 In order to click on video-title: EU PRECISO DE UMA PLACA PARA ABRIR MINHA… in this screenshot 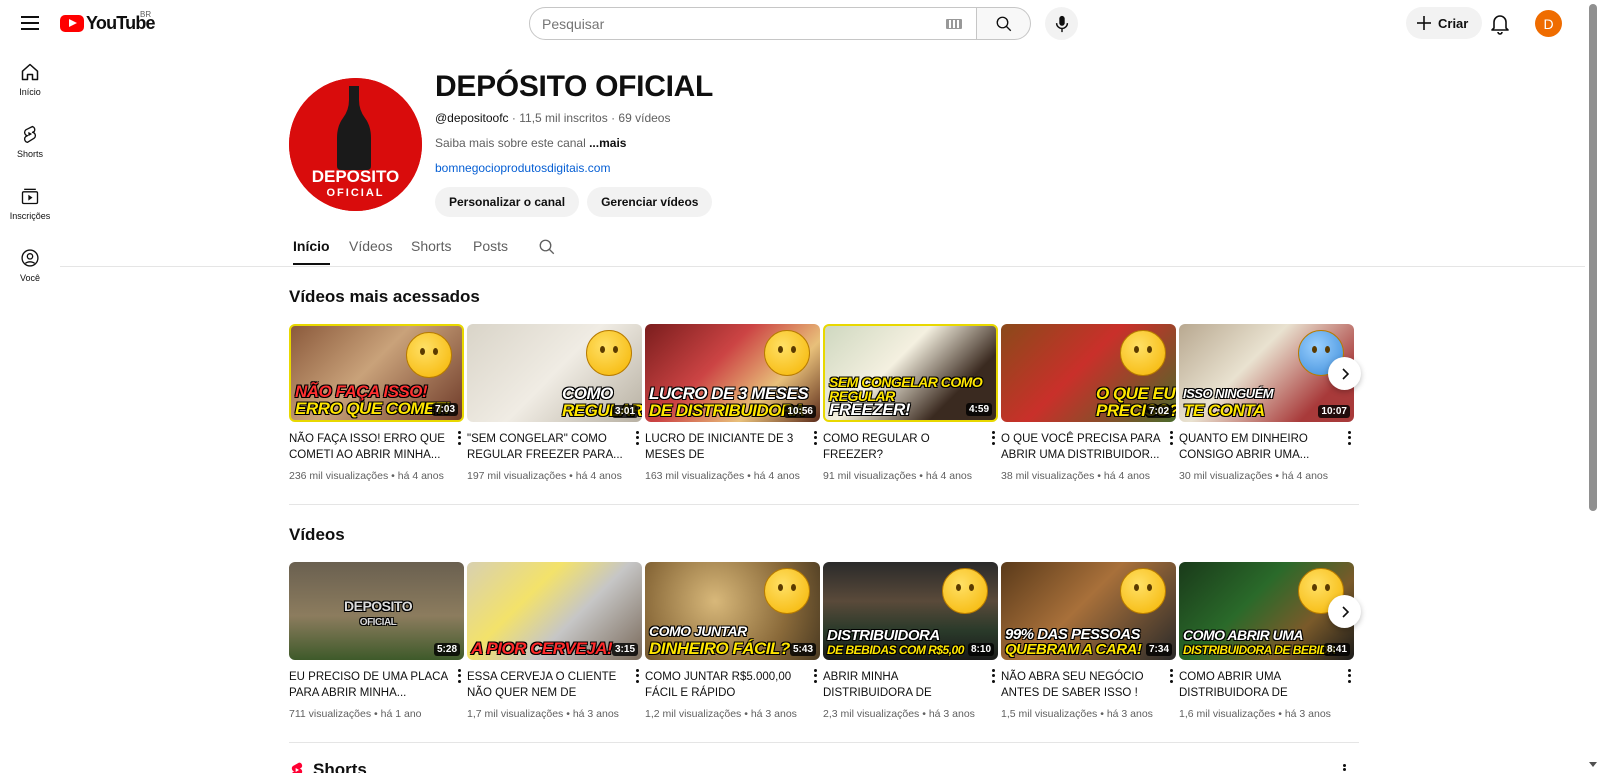, I will do `click(376, 685)`.